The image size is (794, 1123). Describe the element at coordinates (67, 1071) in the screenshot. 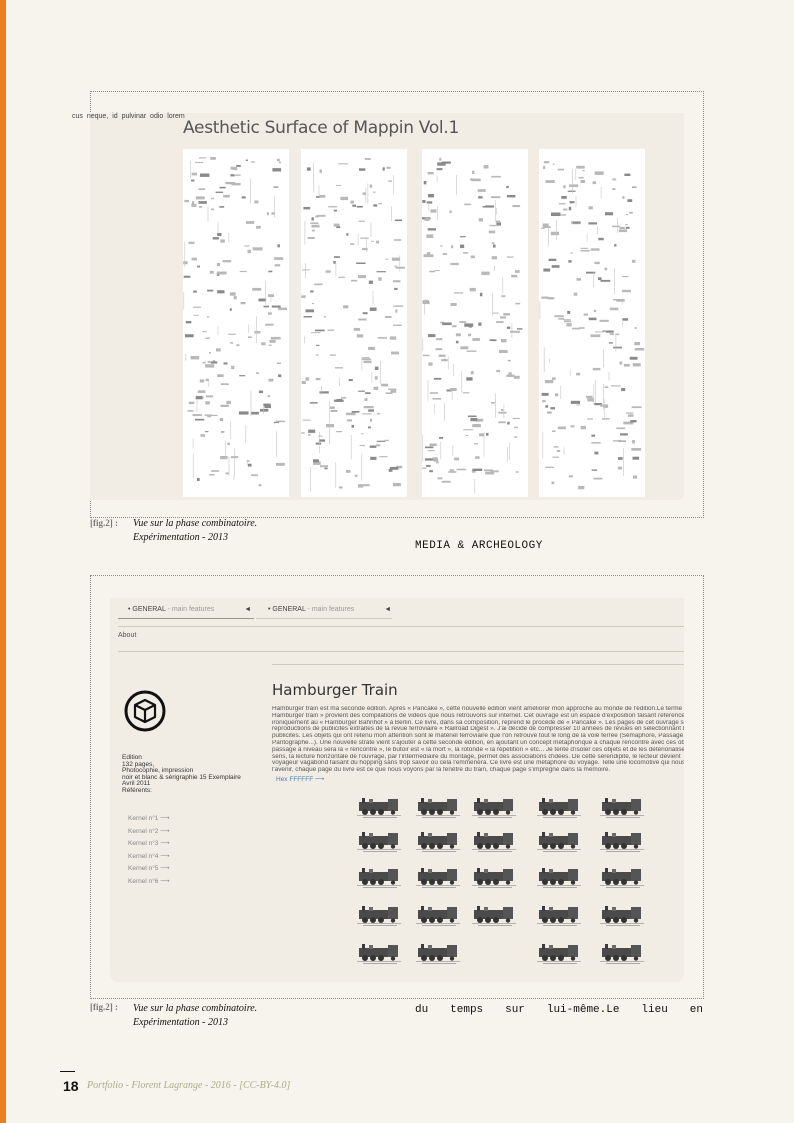

I see `footer-dash` at that location.